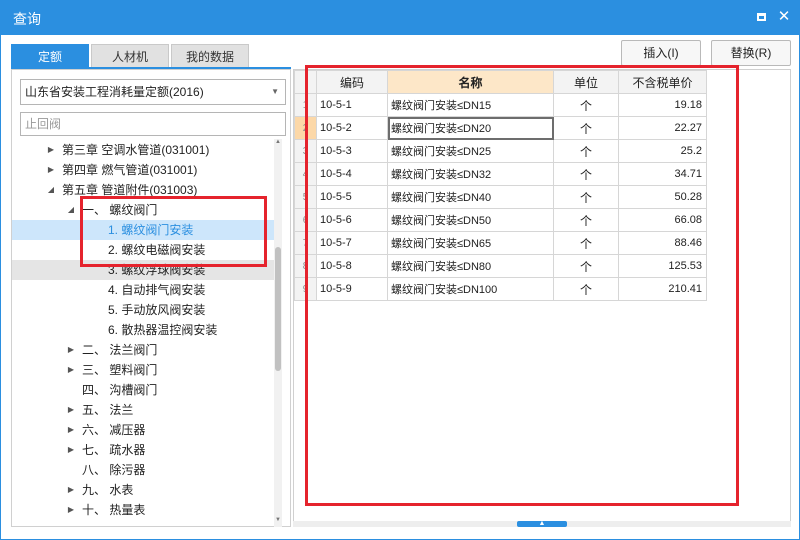  Describe the element at coordinates (143, 410) in the screenshot. I see `tree-item: ▶ 五、 法兰` at that location.